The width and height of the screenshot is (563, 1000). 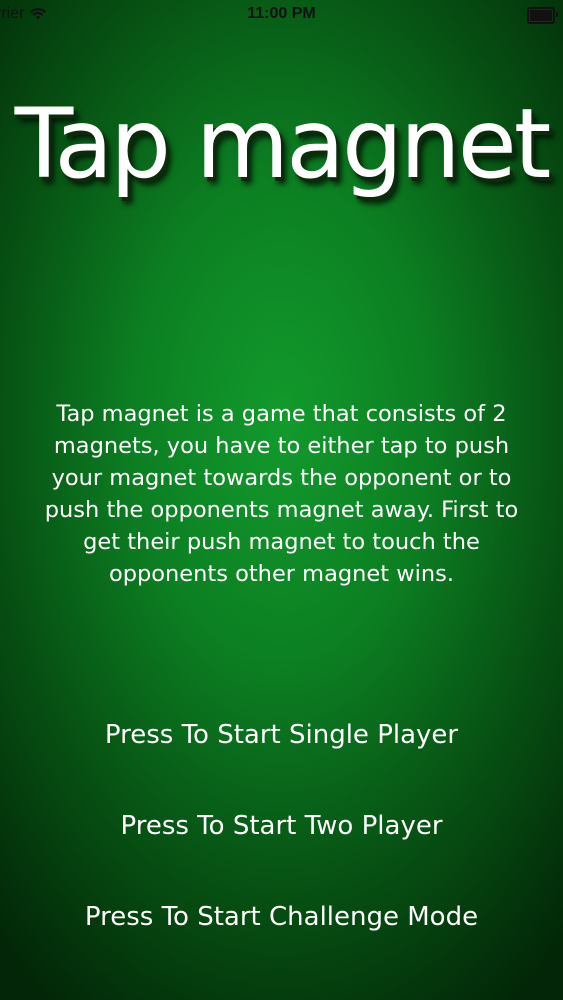 What do you see at coordinates (281, 917) in the screenshot?
I see `start-challenge-mode-button: Press To Start Challenge Mode` at bounding box center [281, 917].